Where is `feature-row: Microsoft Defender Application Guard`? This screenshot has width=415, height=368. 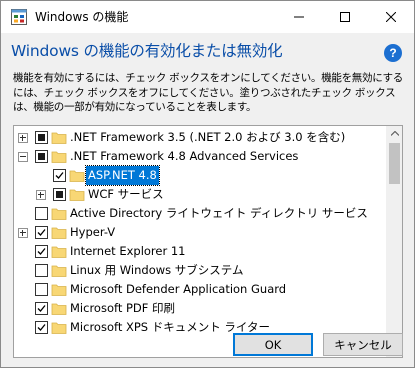 feature-row: Microsoft Defender Application Guard is located at coordinates (200, 289).